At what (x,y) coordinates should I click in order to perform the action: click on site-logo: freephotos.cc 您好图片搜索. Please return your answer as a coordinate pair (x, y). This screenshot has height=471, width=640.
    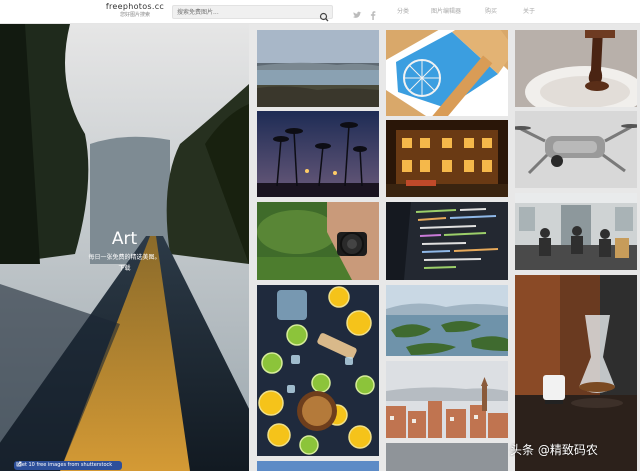
    Looking at the image, I should click on (135, 10).